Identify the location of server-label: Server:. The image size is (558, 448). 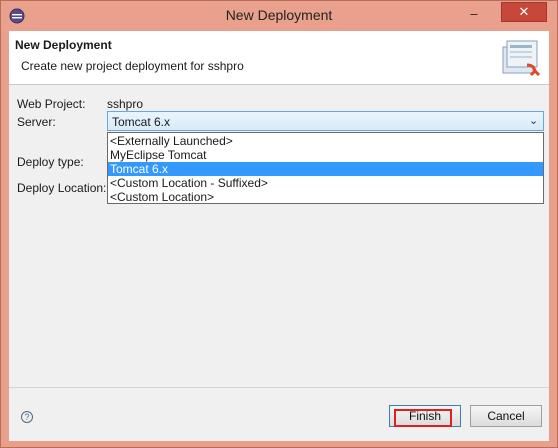
(36, 122).